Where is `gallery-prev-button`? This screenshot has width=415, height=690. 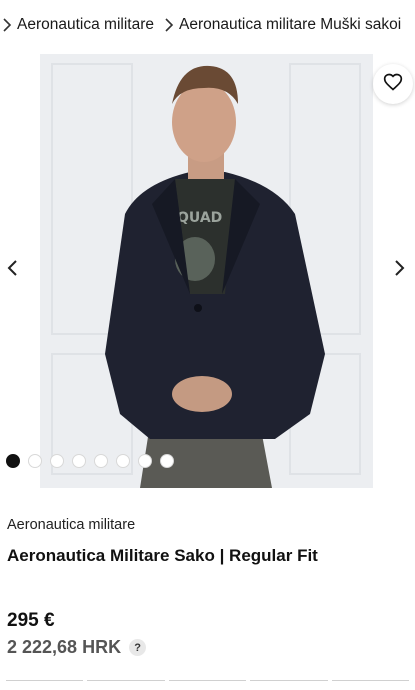 gallery-prev-button is located at coordinates (12, 270).